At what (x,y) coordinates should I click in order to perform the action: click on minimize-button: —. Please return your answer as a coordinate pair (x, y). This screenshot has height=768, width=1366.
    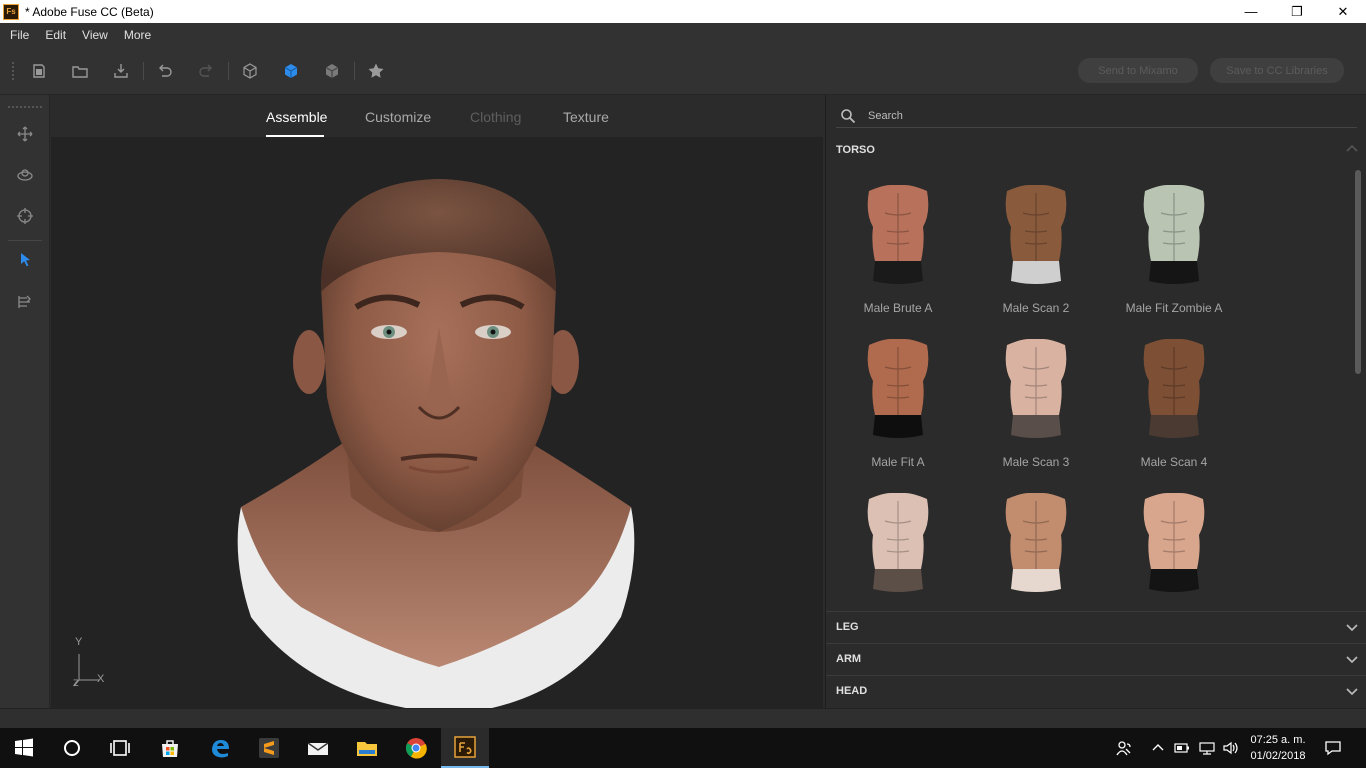
    Looking at the image, I should click on (1251, 11).